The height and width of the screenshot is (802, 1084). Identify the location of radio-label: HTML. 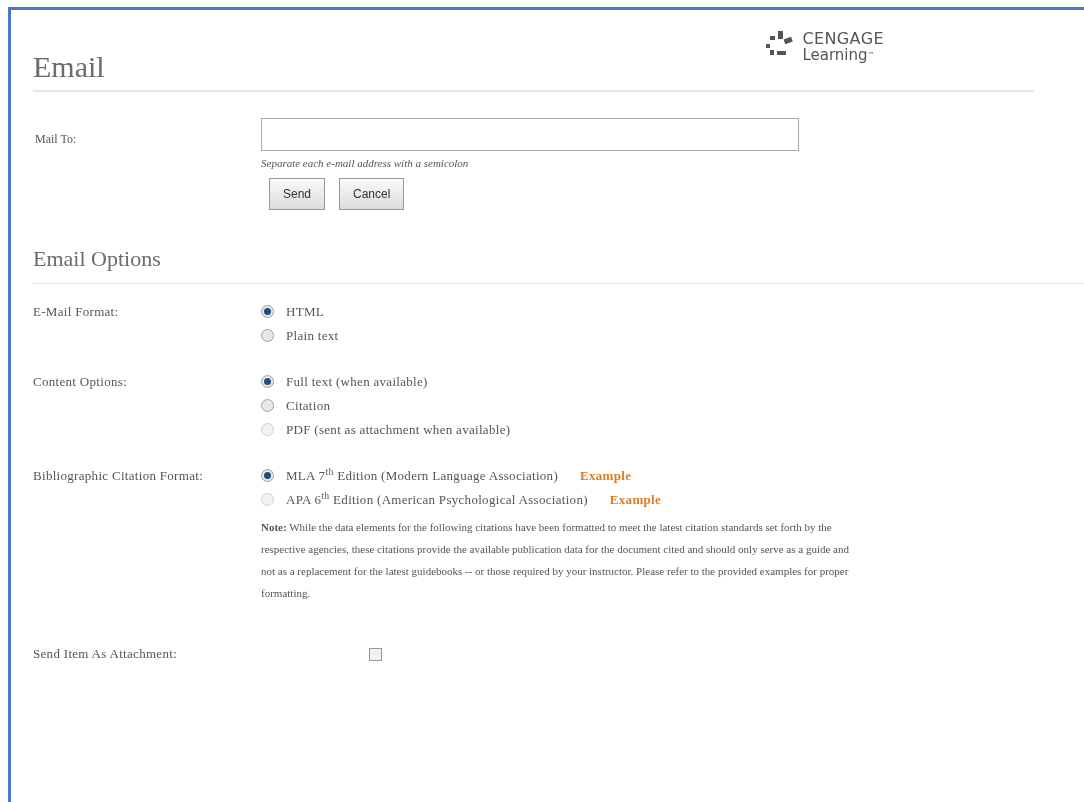
(305, 311).